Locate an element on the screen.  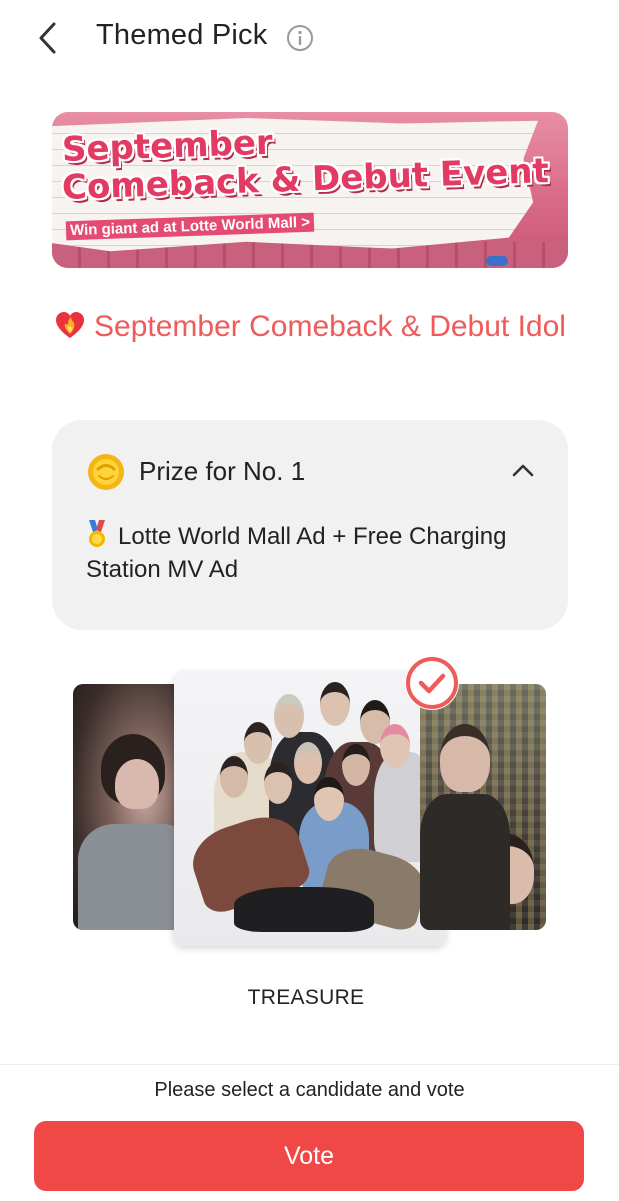
info-circle-icon is located at coordinates (300, 38).